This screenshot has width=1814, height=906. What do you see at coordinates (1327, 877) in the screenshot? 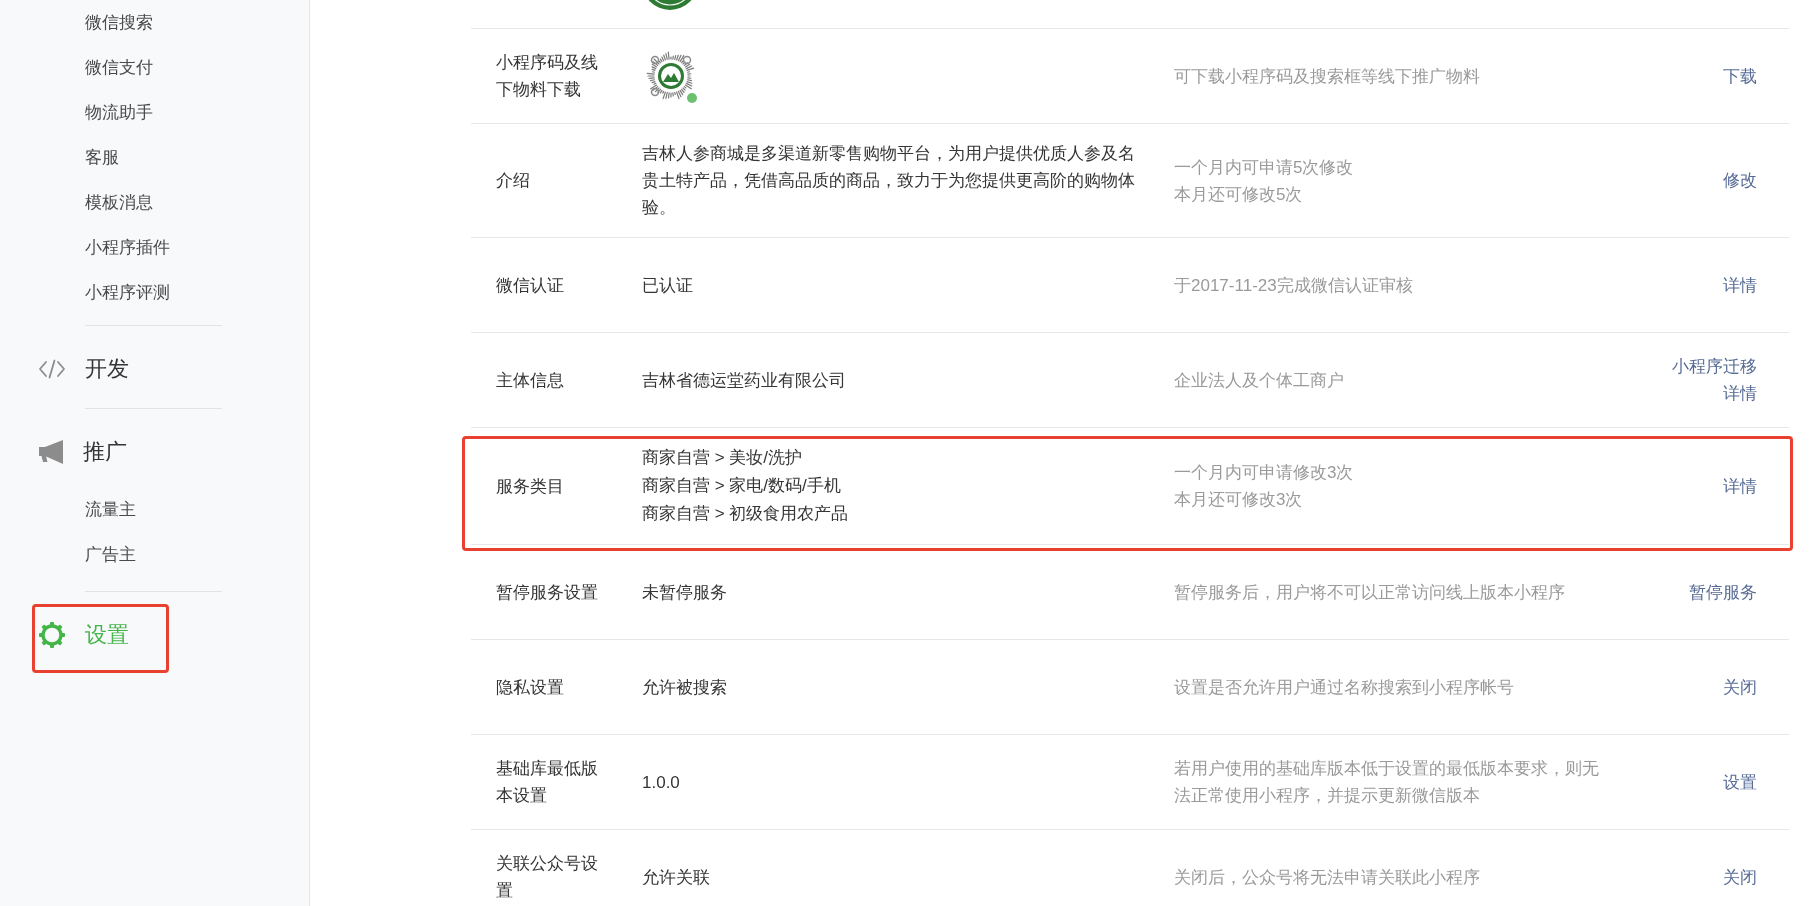
I see `description-text: 关闭后，公众号将无法申请关联此小程序` at bounding box center [1327, 877].